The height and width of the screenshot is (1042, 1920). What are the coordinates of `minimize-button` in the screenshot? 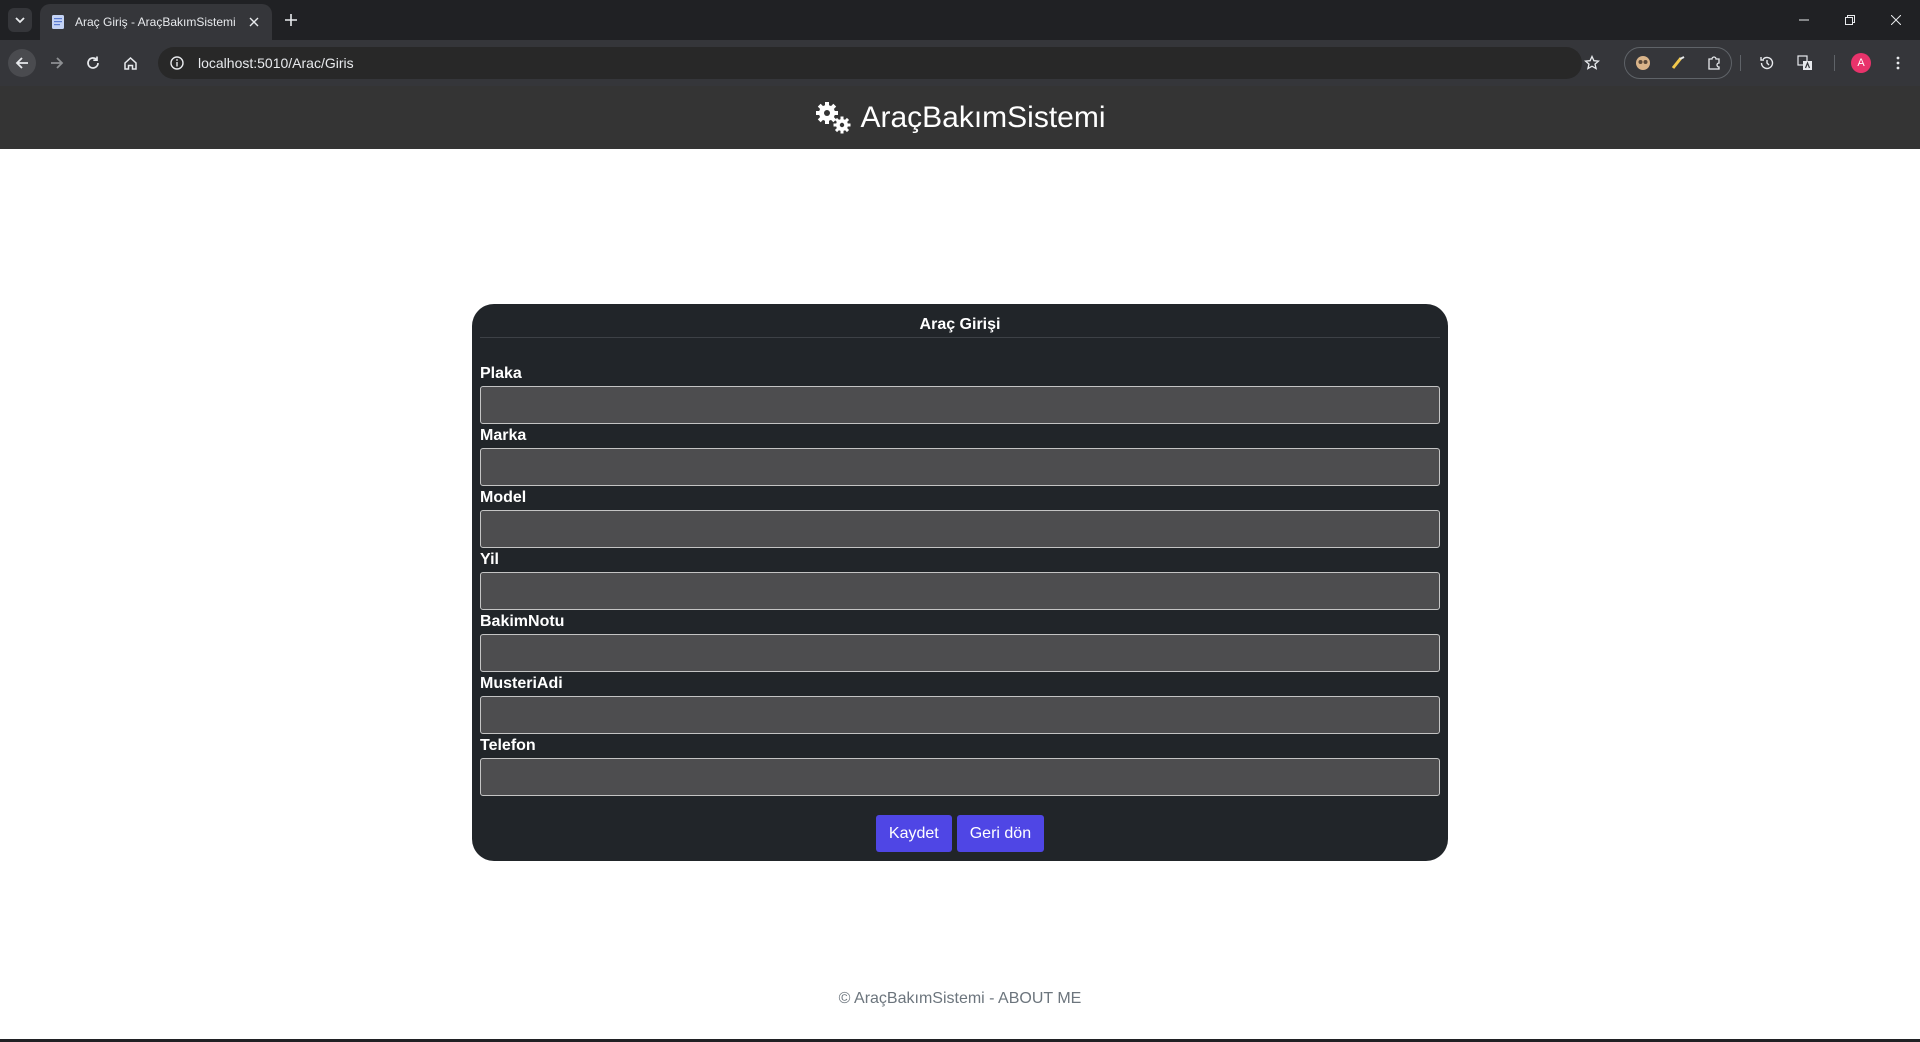 It's located at (1804, 20).